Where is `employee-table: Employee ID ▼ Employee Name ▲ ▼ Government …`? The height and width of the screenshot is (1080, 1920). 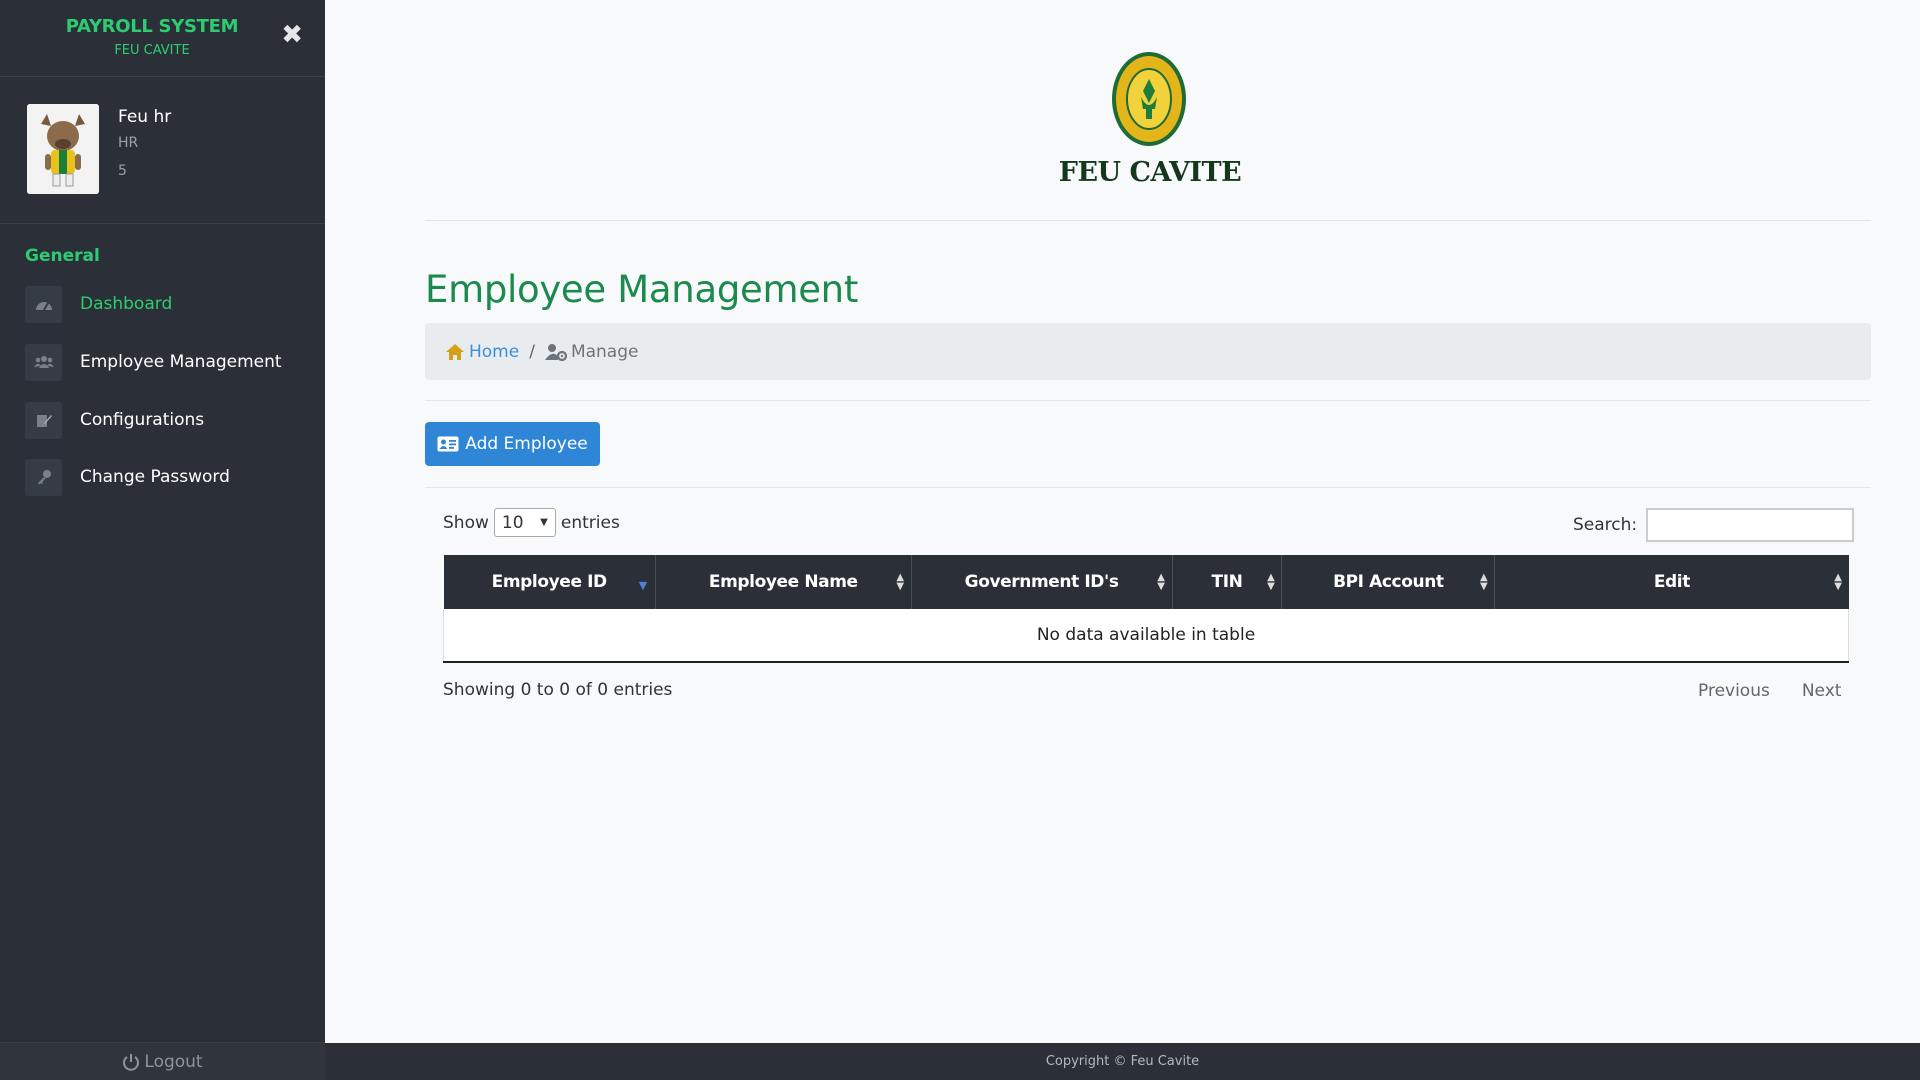 employee-table: Employee ID ▼ Employee Name ▲ ▼ Government … is located at coordinates (1146, 609).